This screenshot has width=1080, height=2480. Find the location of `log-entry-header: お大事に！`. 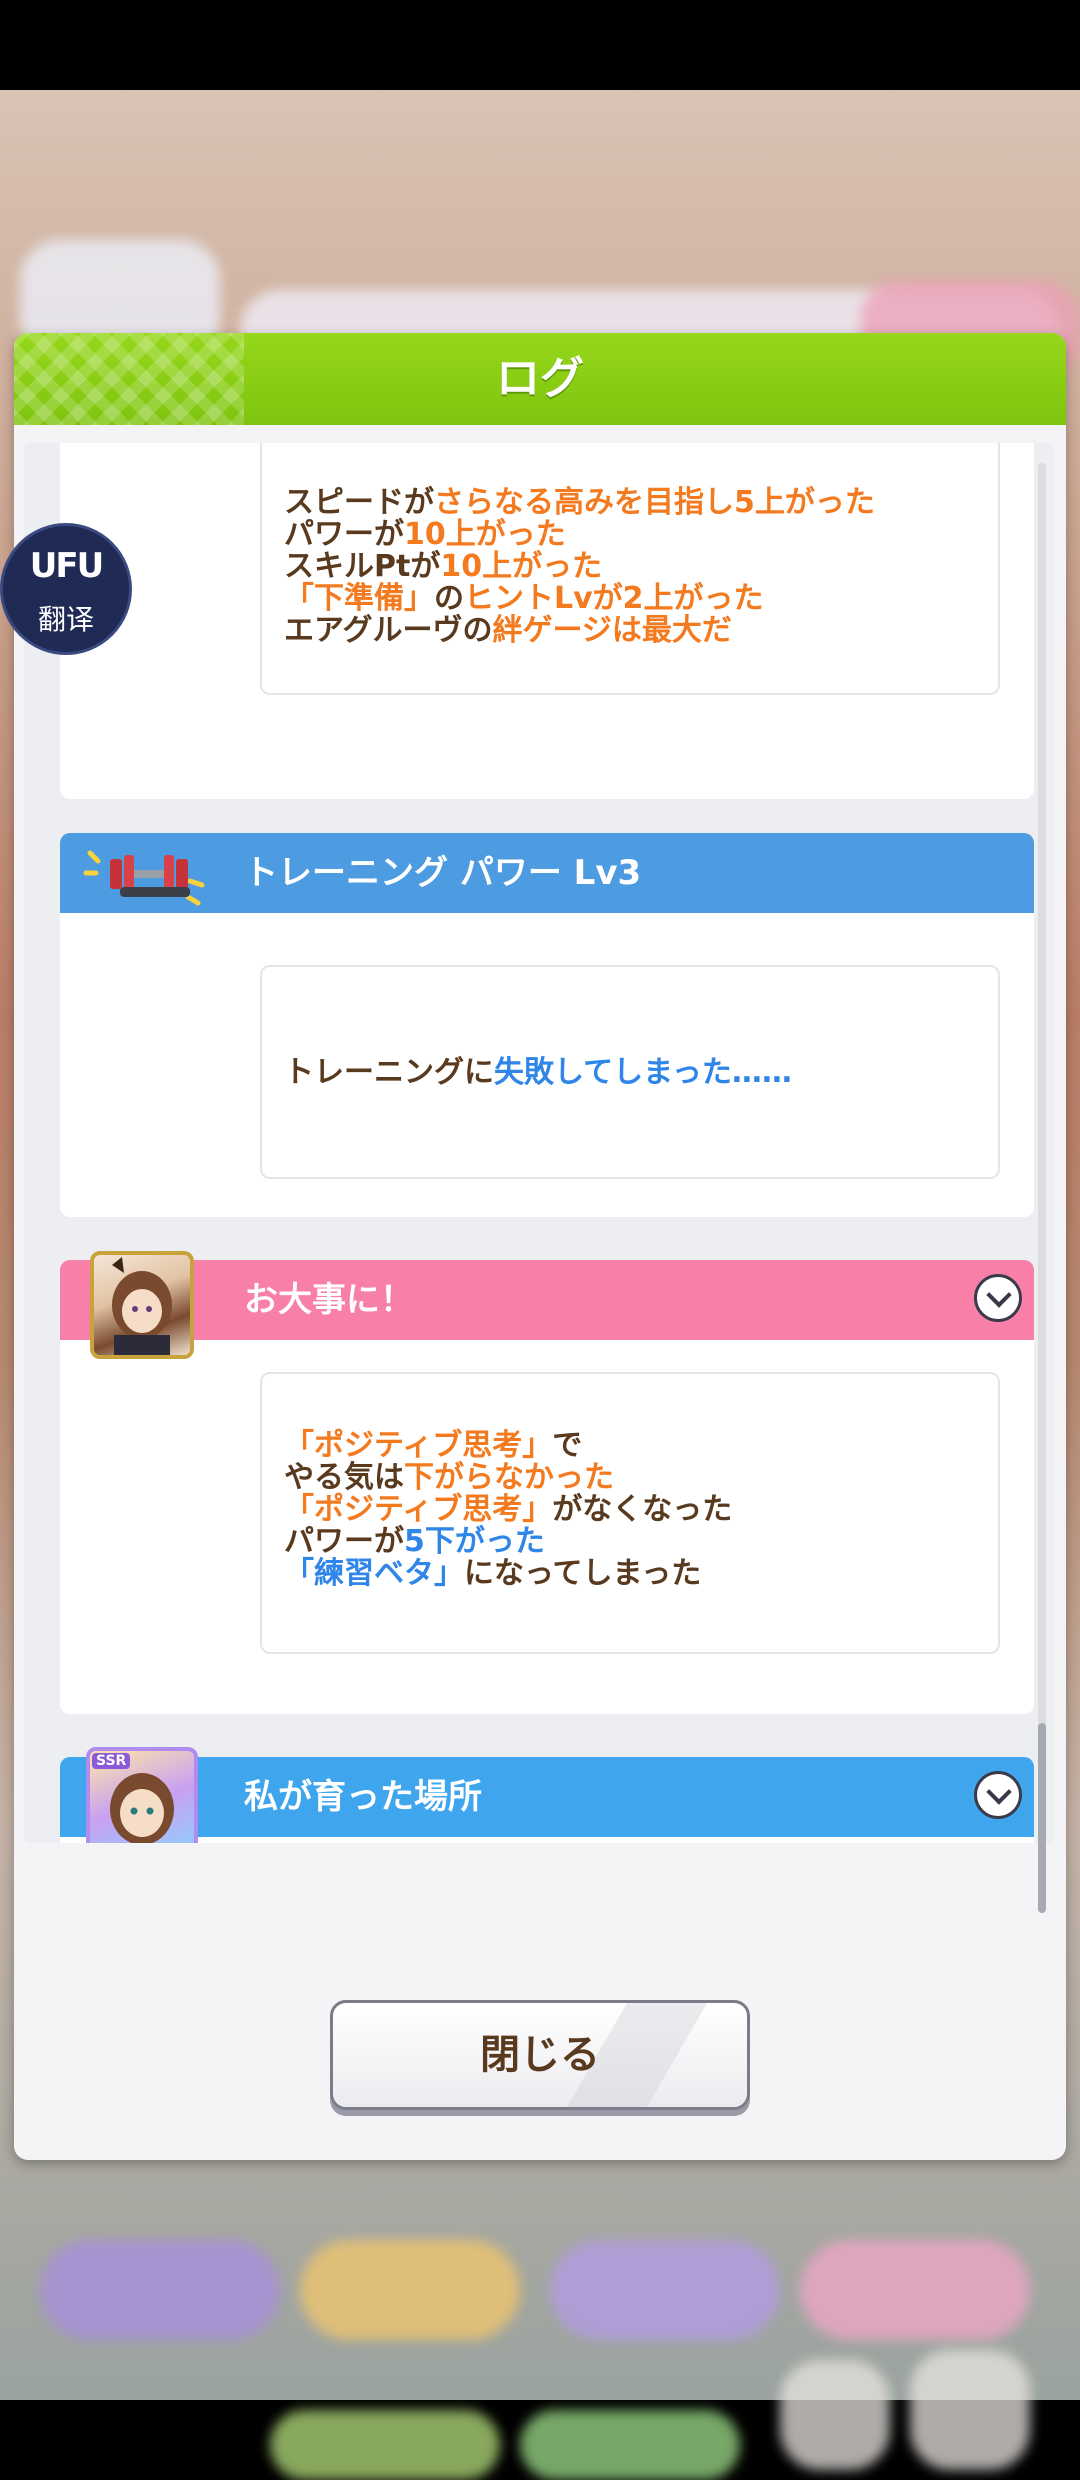

log-entry-header: お大事に！ is located at coordinates (547, 1300).